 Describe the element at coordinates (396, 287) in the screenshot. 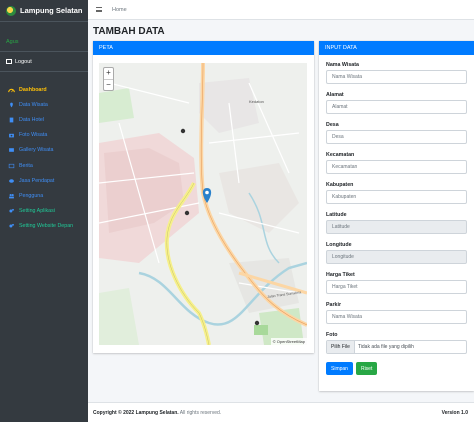

I see `harga-tiket-input: Harga Tiket` at that location.